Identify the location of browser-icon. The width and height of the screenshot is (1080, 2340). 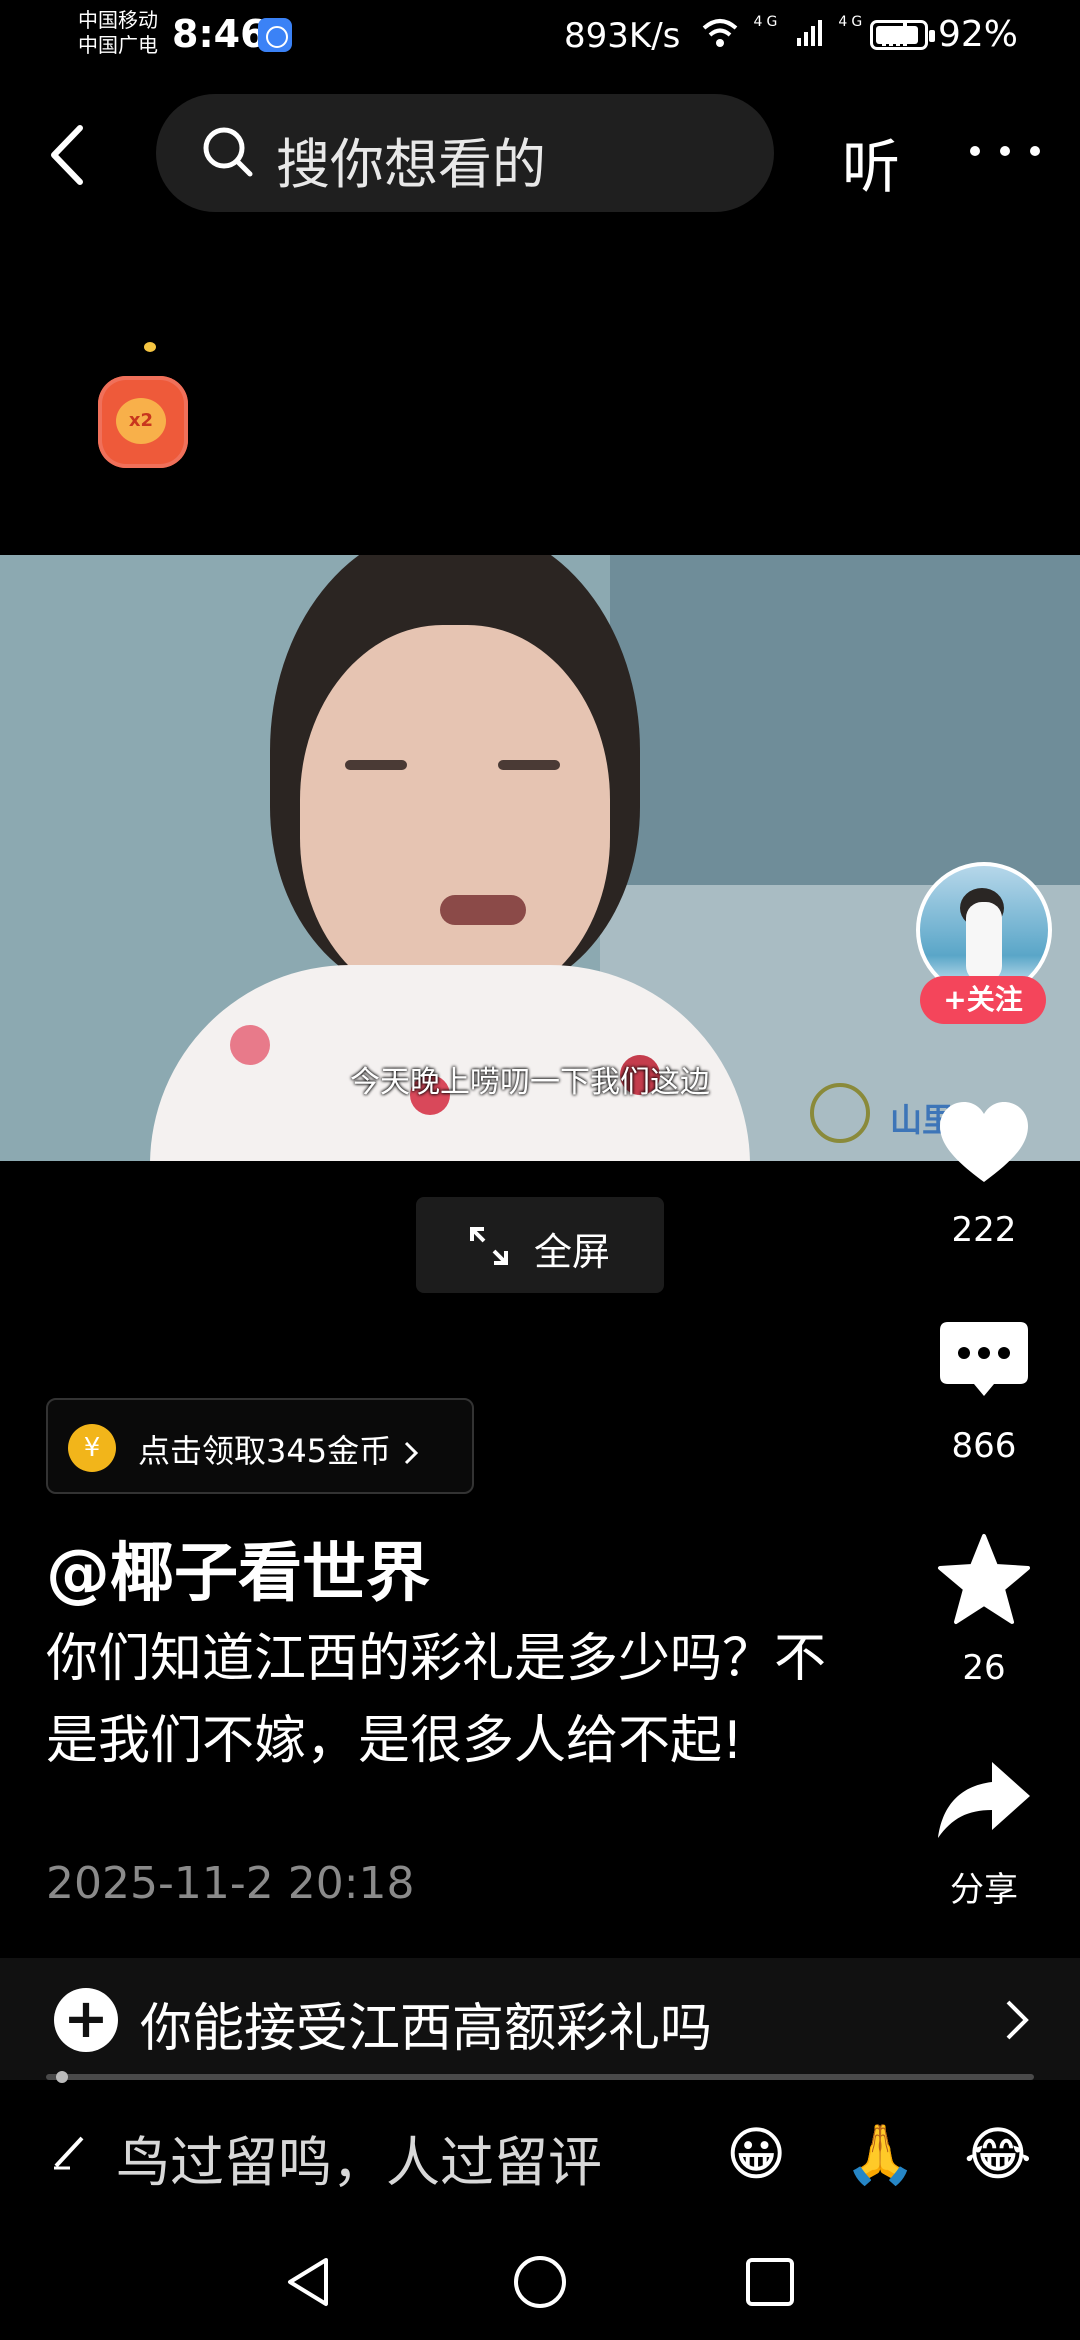
(275, 35).